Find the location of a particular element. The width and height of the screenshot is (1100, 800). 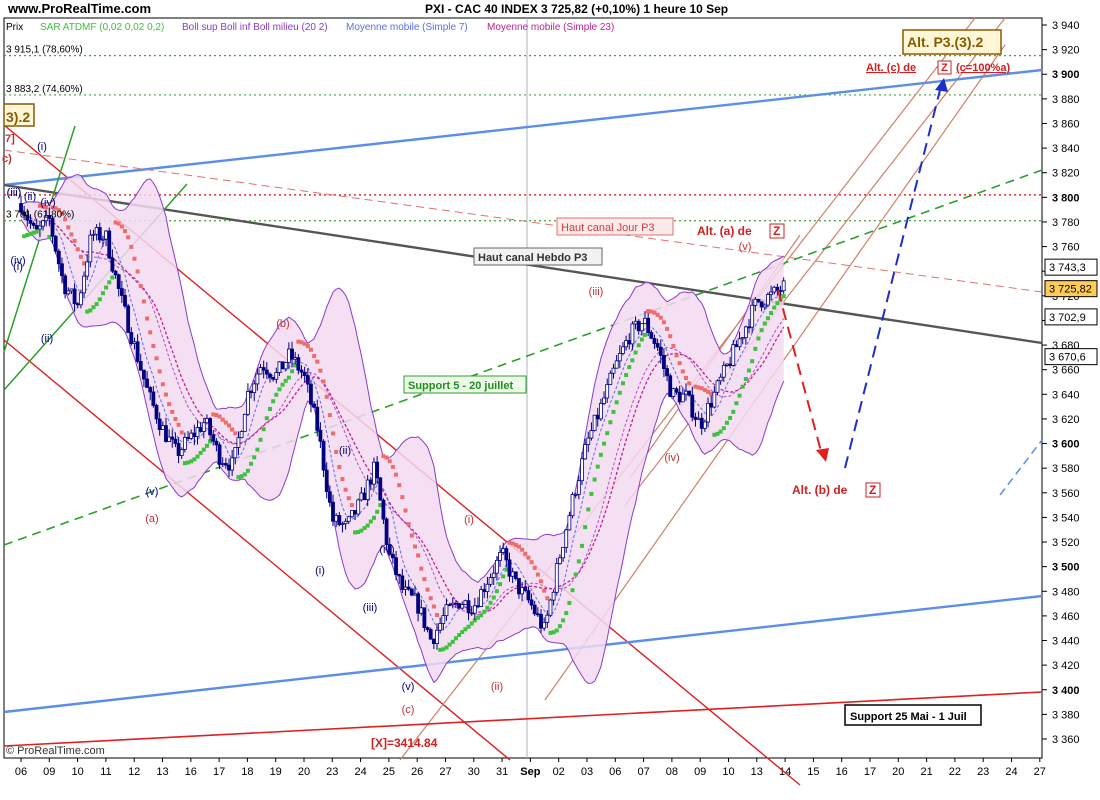

legend-boll: Boll sup Boll inf Boll milieu (20 2) is located at coordinates (255, 27).